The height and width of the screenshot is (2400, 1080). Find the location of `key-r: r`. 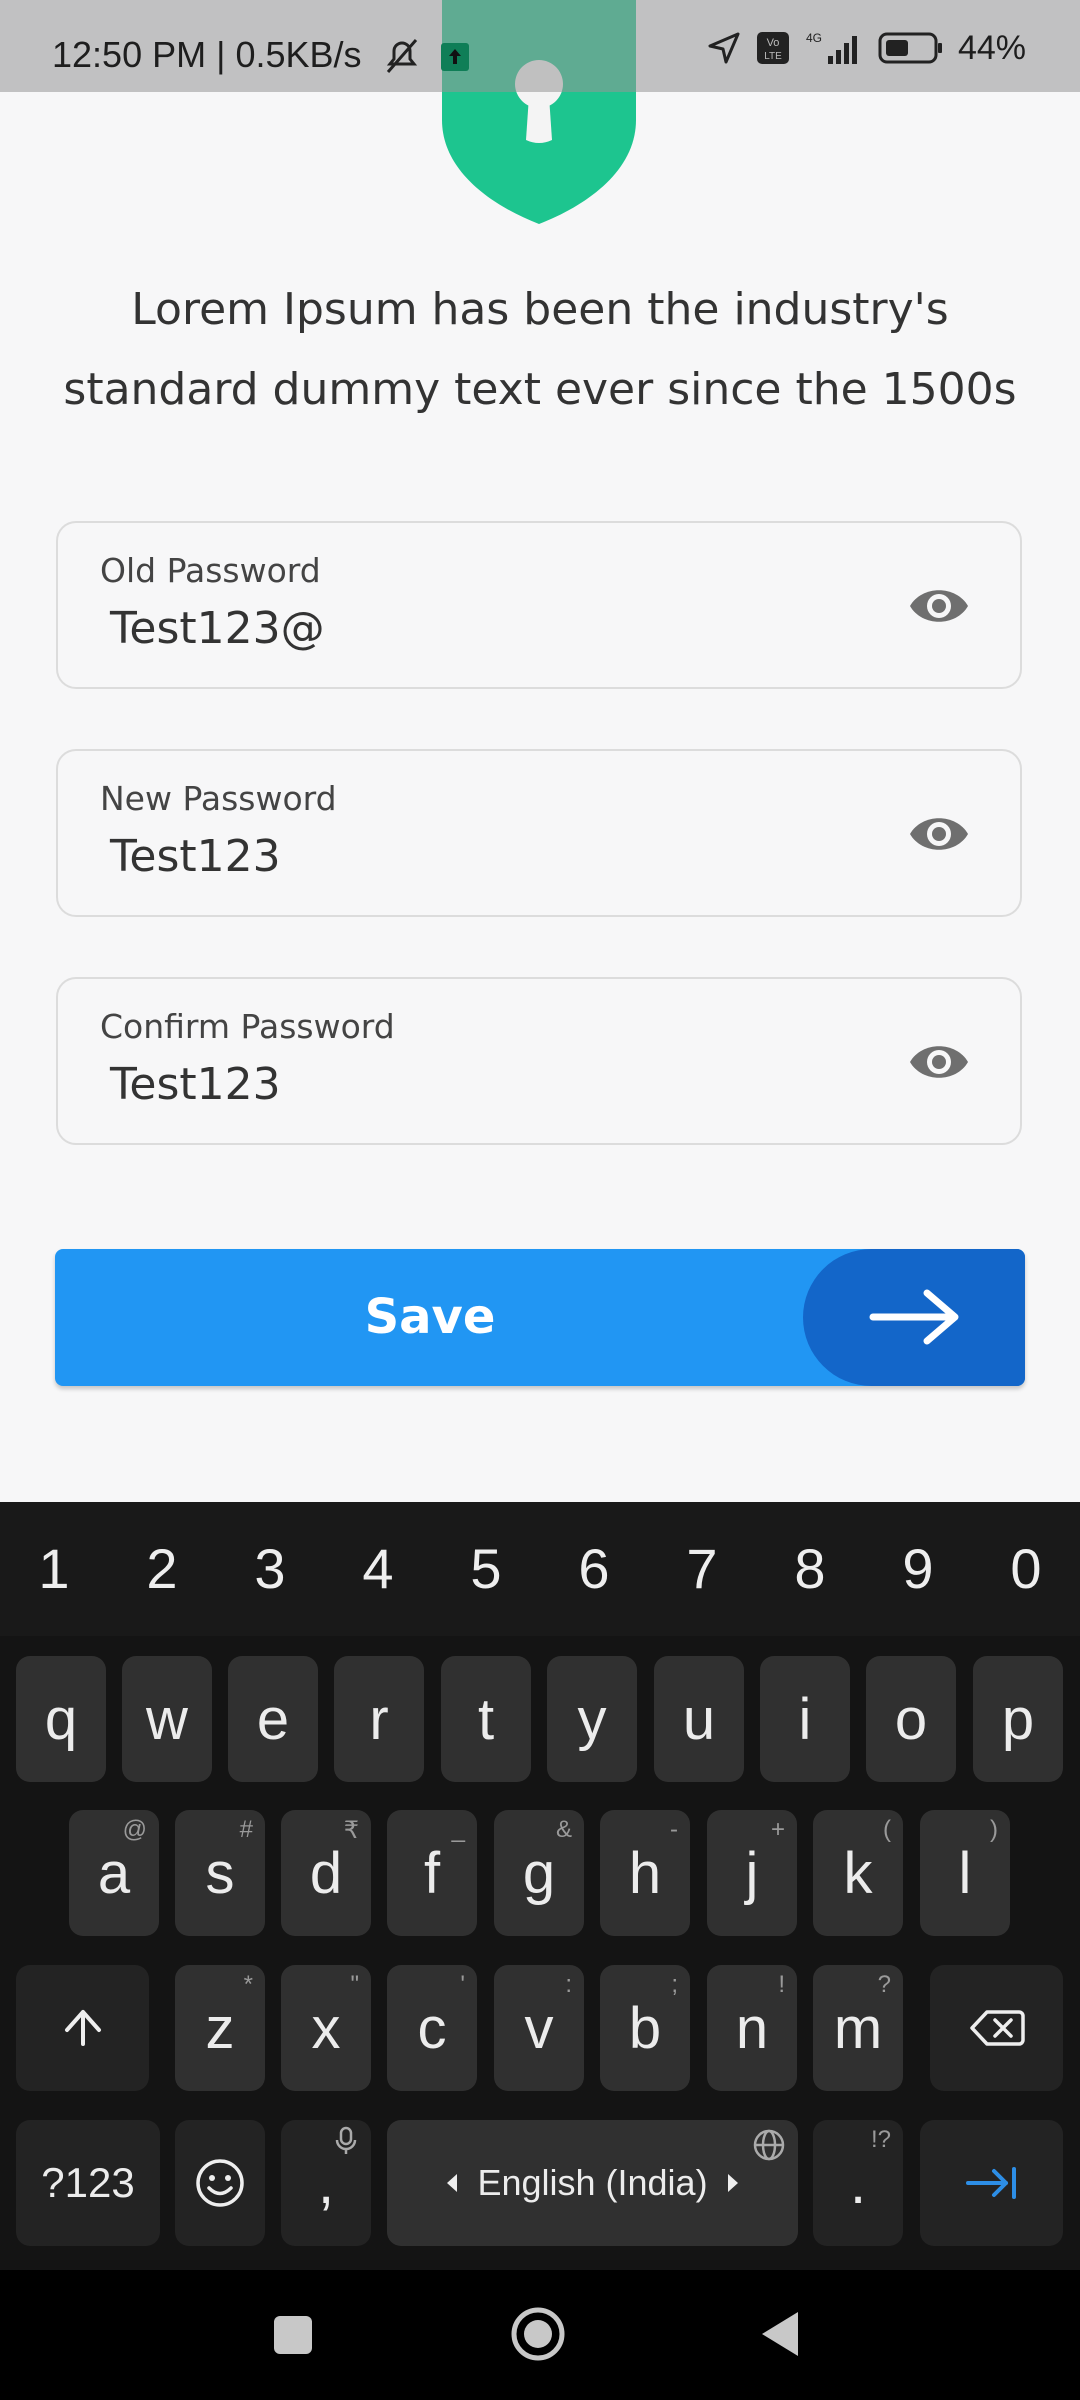

key-r: r is located at coordinates (379, 1719).